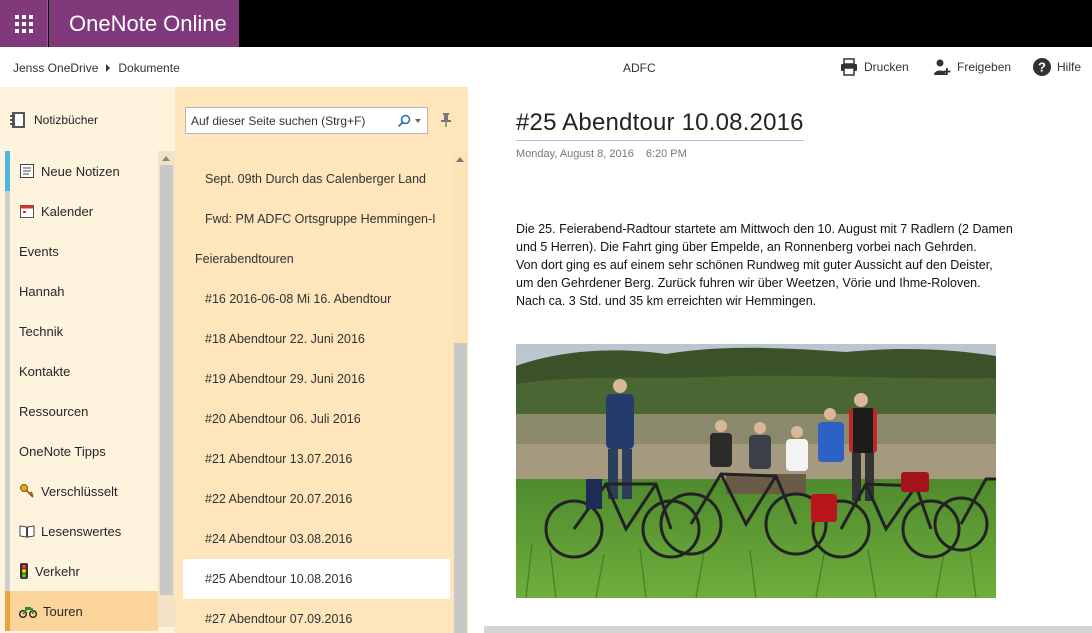 The height and width of the screenshot is (633, 1092). What do you see at coordinates (639, 68) in the screenshot?
I see `document-title: ADFC` at bounding box center [639, 68].